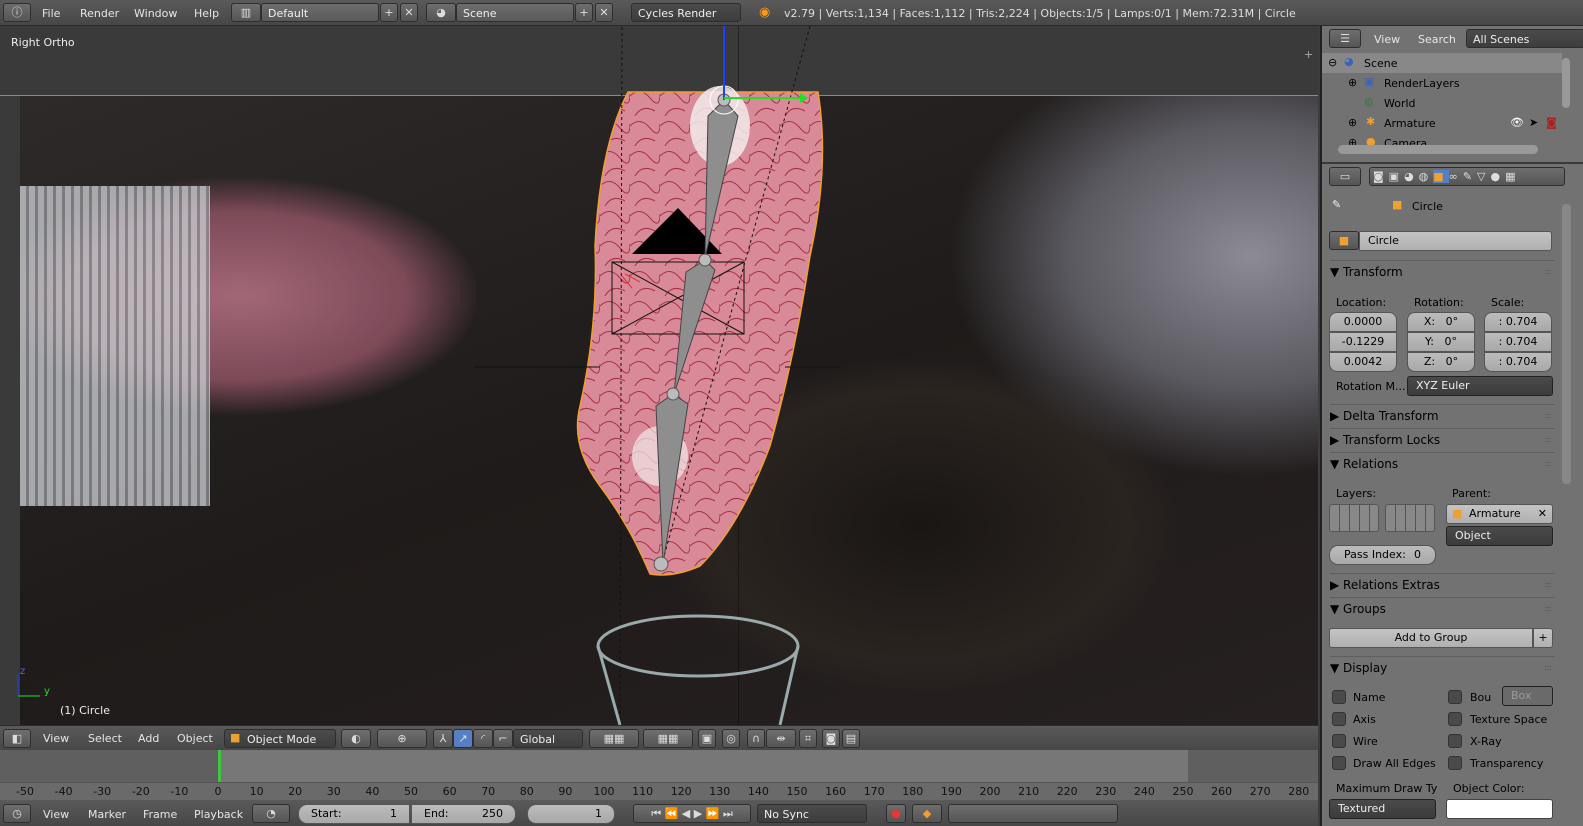 This screenshot has width=1583, height=826. What do you see at coordinates (206, 13) in the screenshot?
I see `menu-help: Help` at bounding box center [206, 13].